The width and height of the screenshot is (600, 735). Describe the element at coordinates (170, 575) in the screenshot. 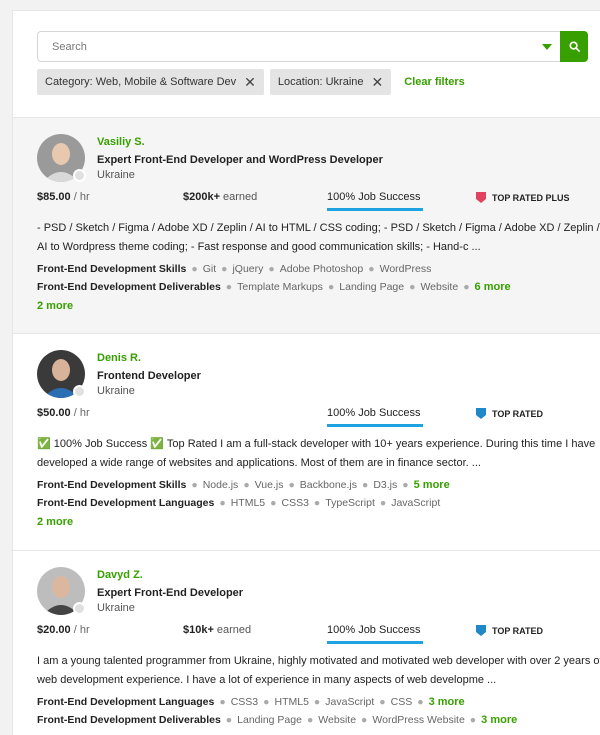

I see `freelancer-name: Davyd Z.` at that location.